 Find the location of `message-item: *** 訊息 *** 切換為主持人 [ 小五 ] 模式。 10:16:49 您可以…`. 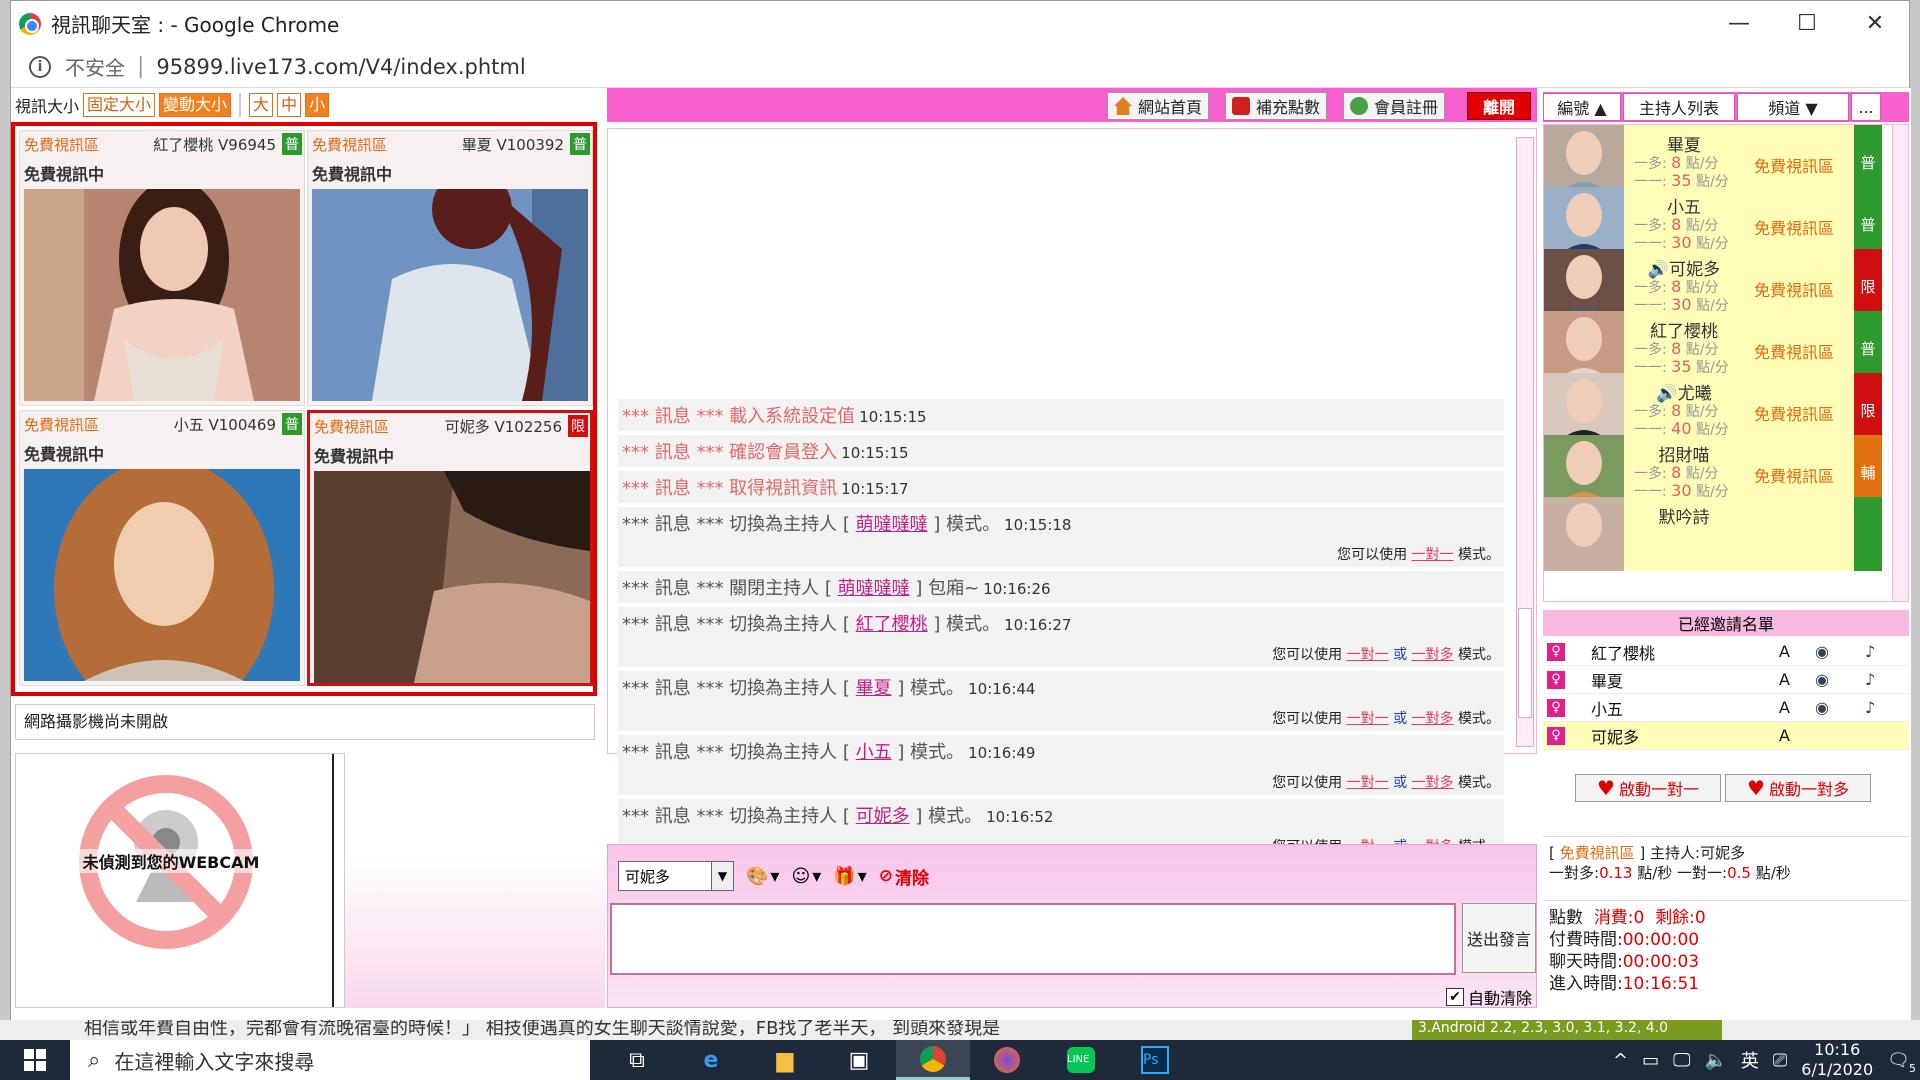

message-item: *** 訊息 *** 切換為主持人 [ 小五 ] 模式。 10:16:49 您可以… is located at coordinates (1061, 765).